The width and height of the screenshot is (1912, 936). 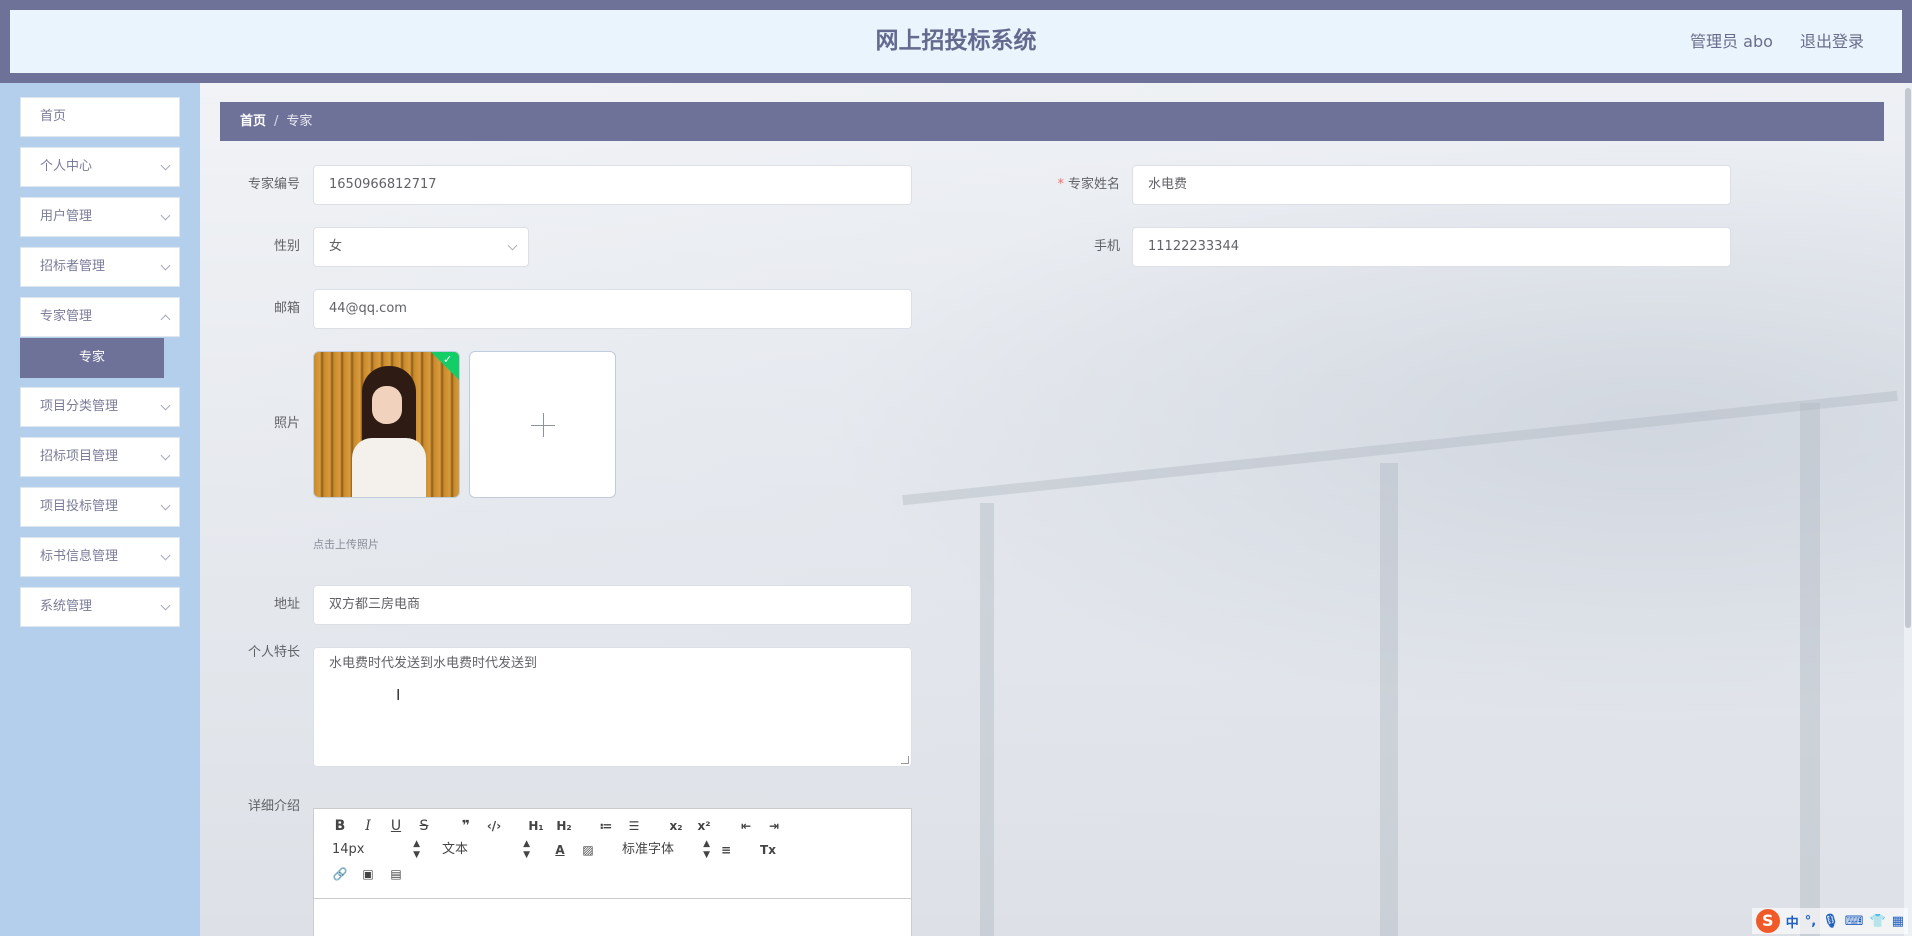 What do you see at coordinates (746, 826) in the screenshot?
I see `outdent-icon: ⇤` at bounding box center [746, 826].